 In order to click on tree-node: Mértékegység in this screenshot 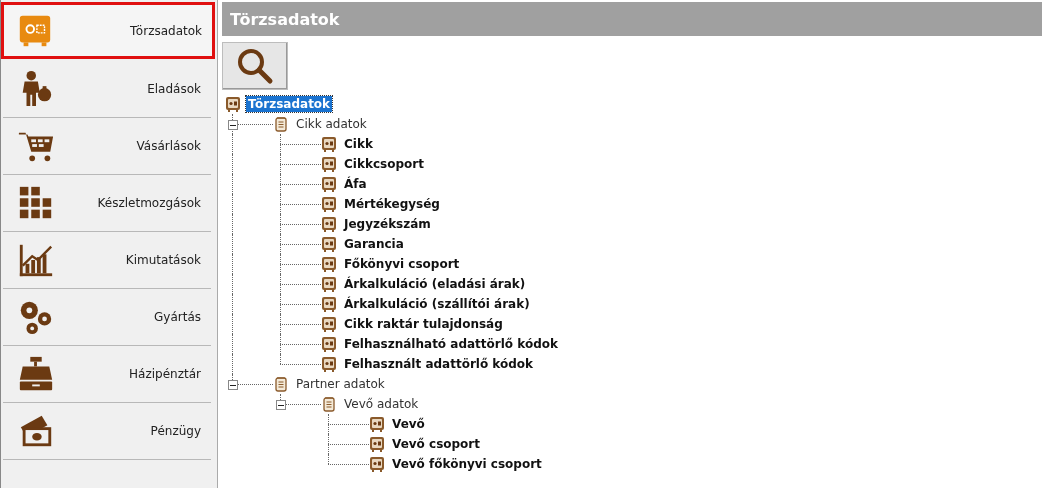, I will do `click(392, 204)`.